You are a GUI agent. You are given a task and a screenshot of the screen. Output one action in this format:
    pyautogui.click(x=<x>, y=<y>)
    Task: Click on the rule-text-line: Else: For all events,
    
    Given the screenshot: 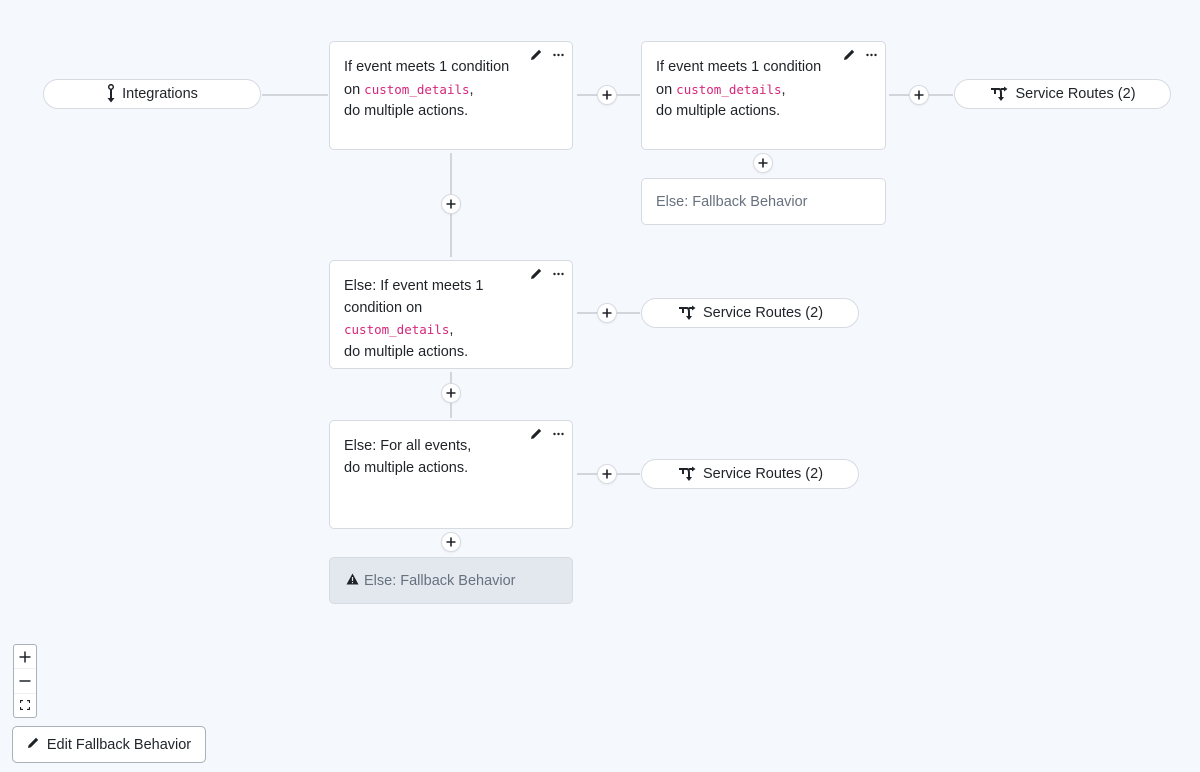 What is the action you would take?
    pyautogui.click(x=408, y=446)
    